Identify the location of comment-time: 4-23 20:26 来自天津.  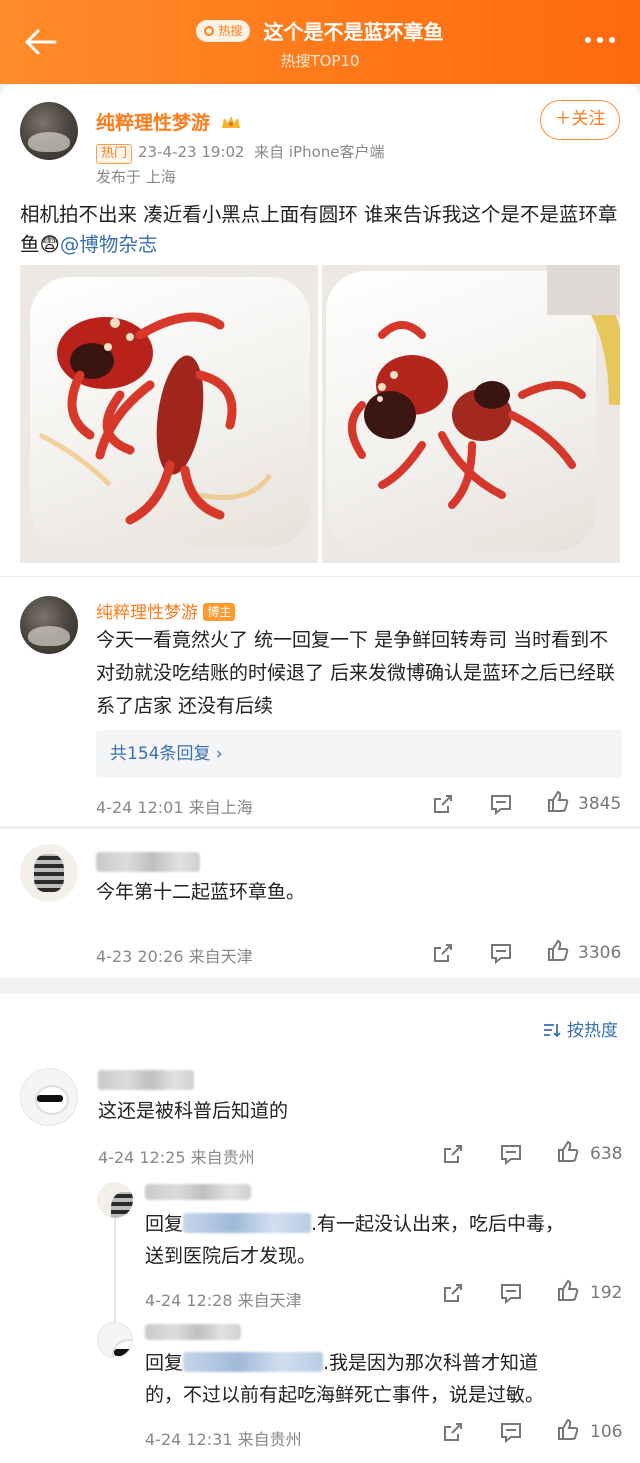
(174, 956).